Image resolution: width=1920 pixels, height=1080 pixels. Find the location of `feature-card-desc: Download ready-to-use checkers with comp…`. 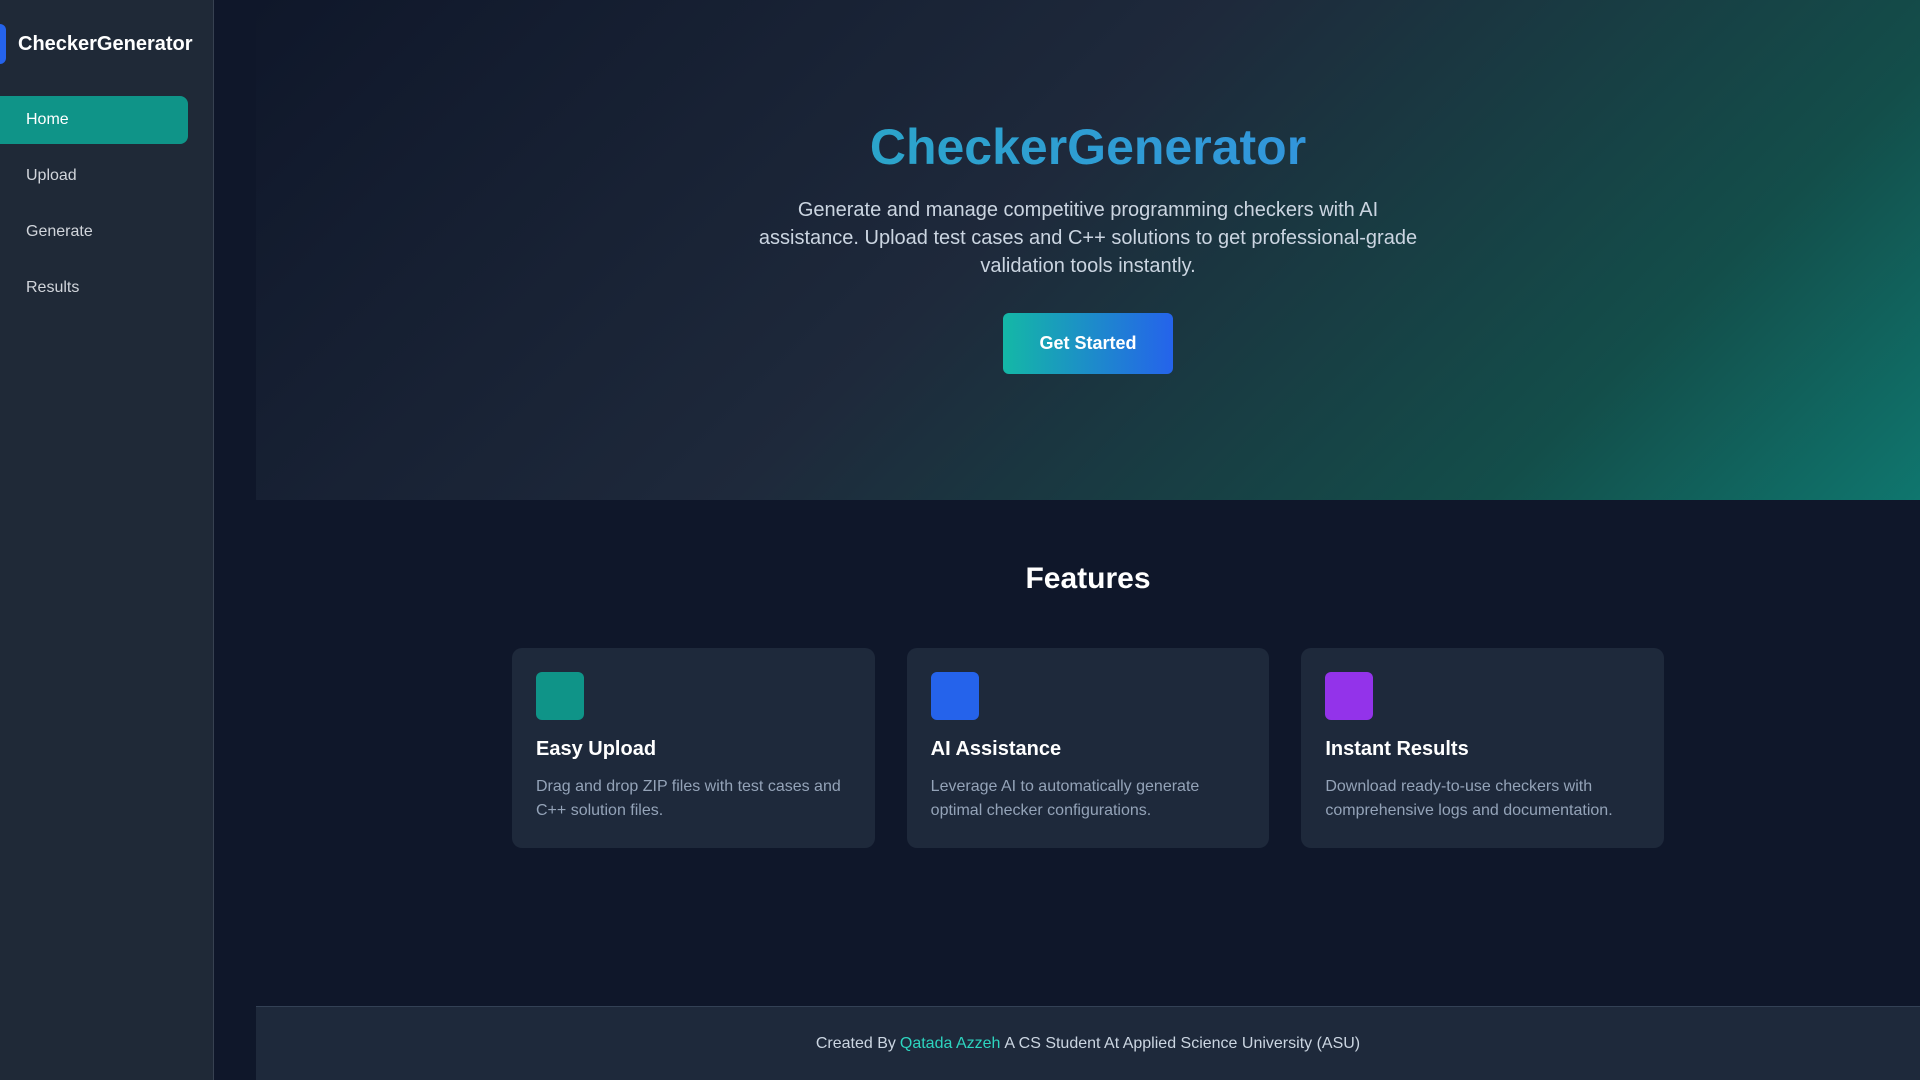

feature-card-desc: Download ready-to-use checkers with comp… is located at coordinates (1469, 798).